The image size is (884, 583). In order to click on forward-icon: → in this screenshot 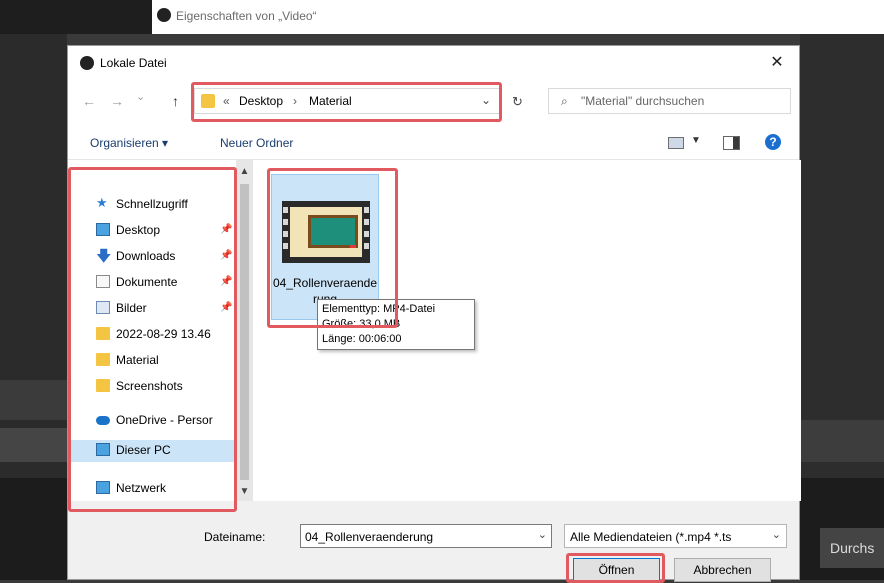, I will do `click(117, 101)`.